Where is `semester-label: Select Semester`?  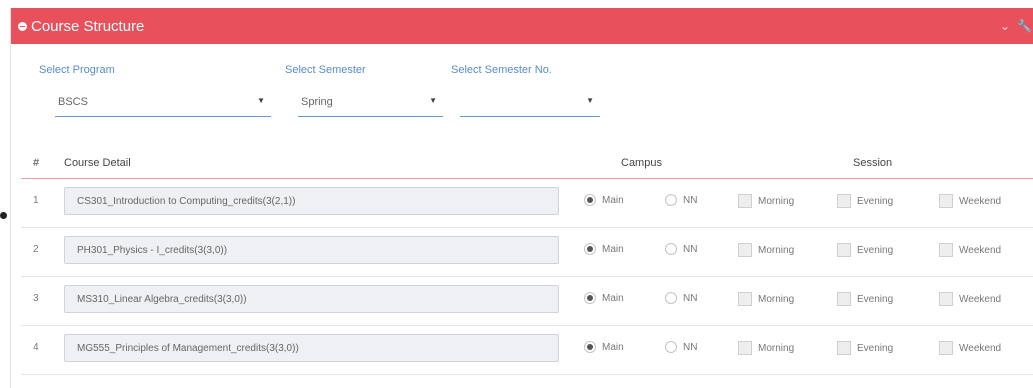 semester-label: Select Semester is located at coordinates (325, 70).